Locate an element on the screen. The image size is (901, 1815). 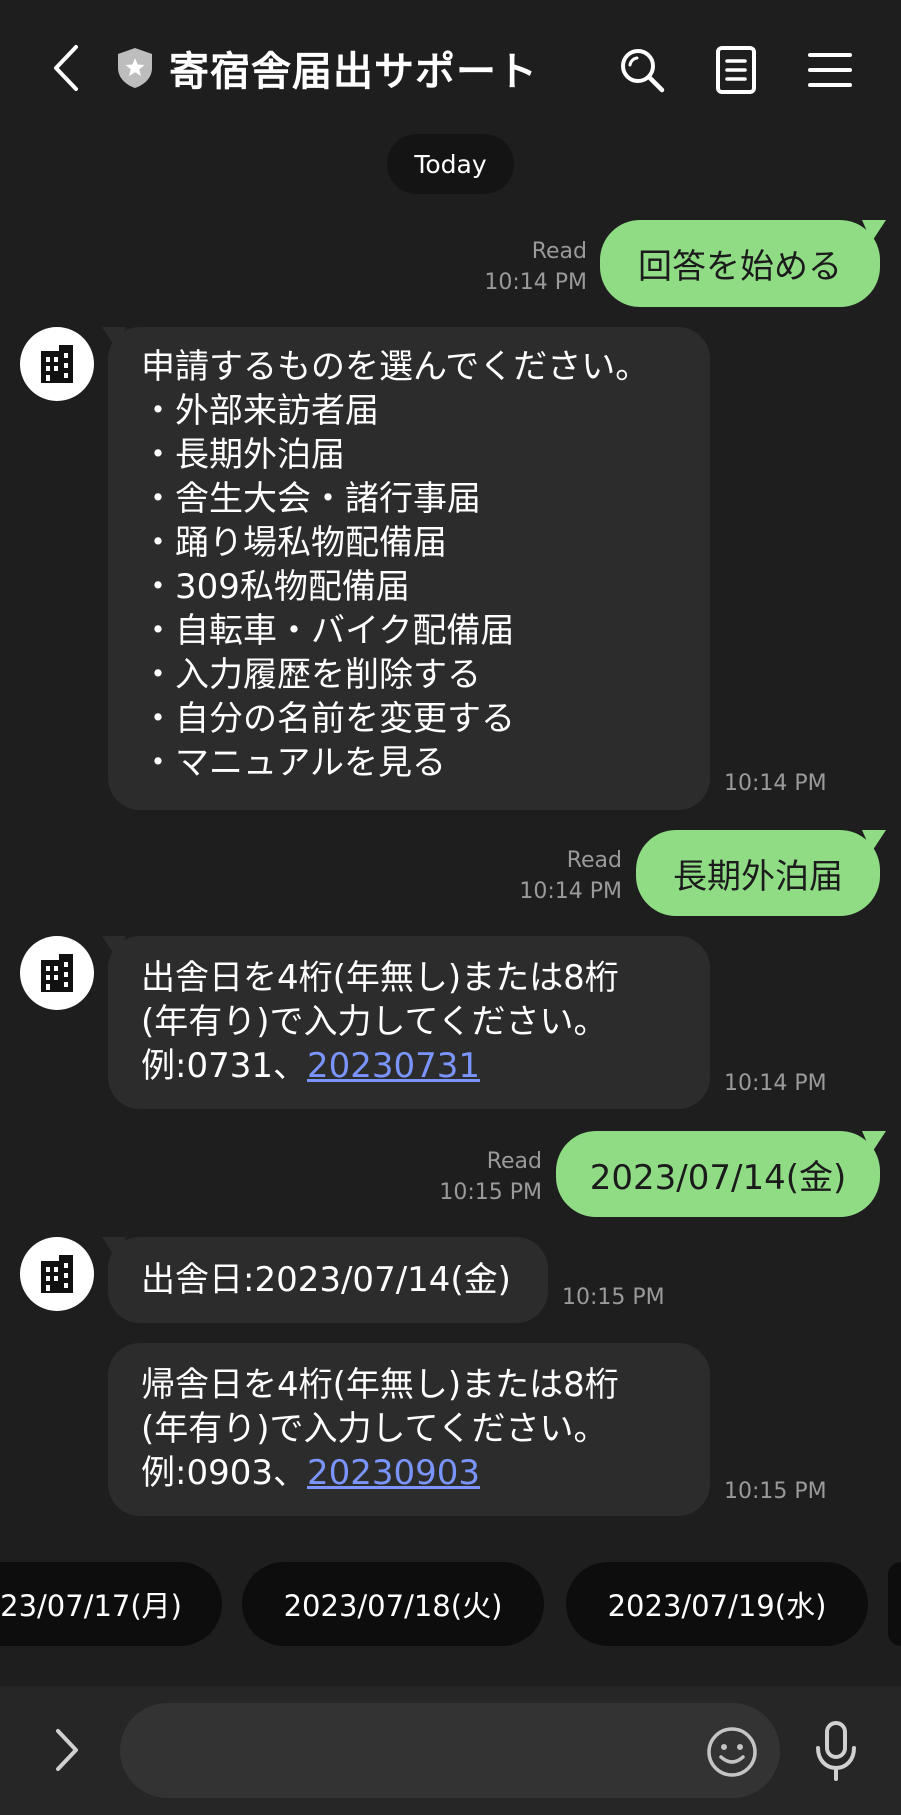
message-line: 例:0903、20230903 is located at coordinates (425, 1473).